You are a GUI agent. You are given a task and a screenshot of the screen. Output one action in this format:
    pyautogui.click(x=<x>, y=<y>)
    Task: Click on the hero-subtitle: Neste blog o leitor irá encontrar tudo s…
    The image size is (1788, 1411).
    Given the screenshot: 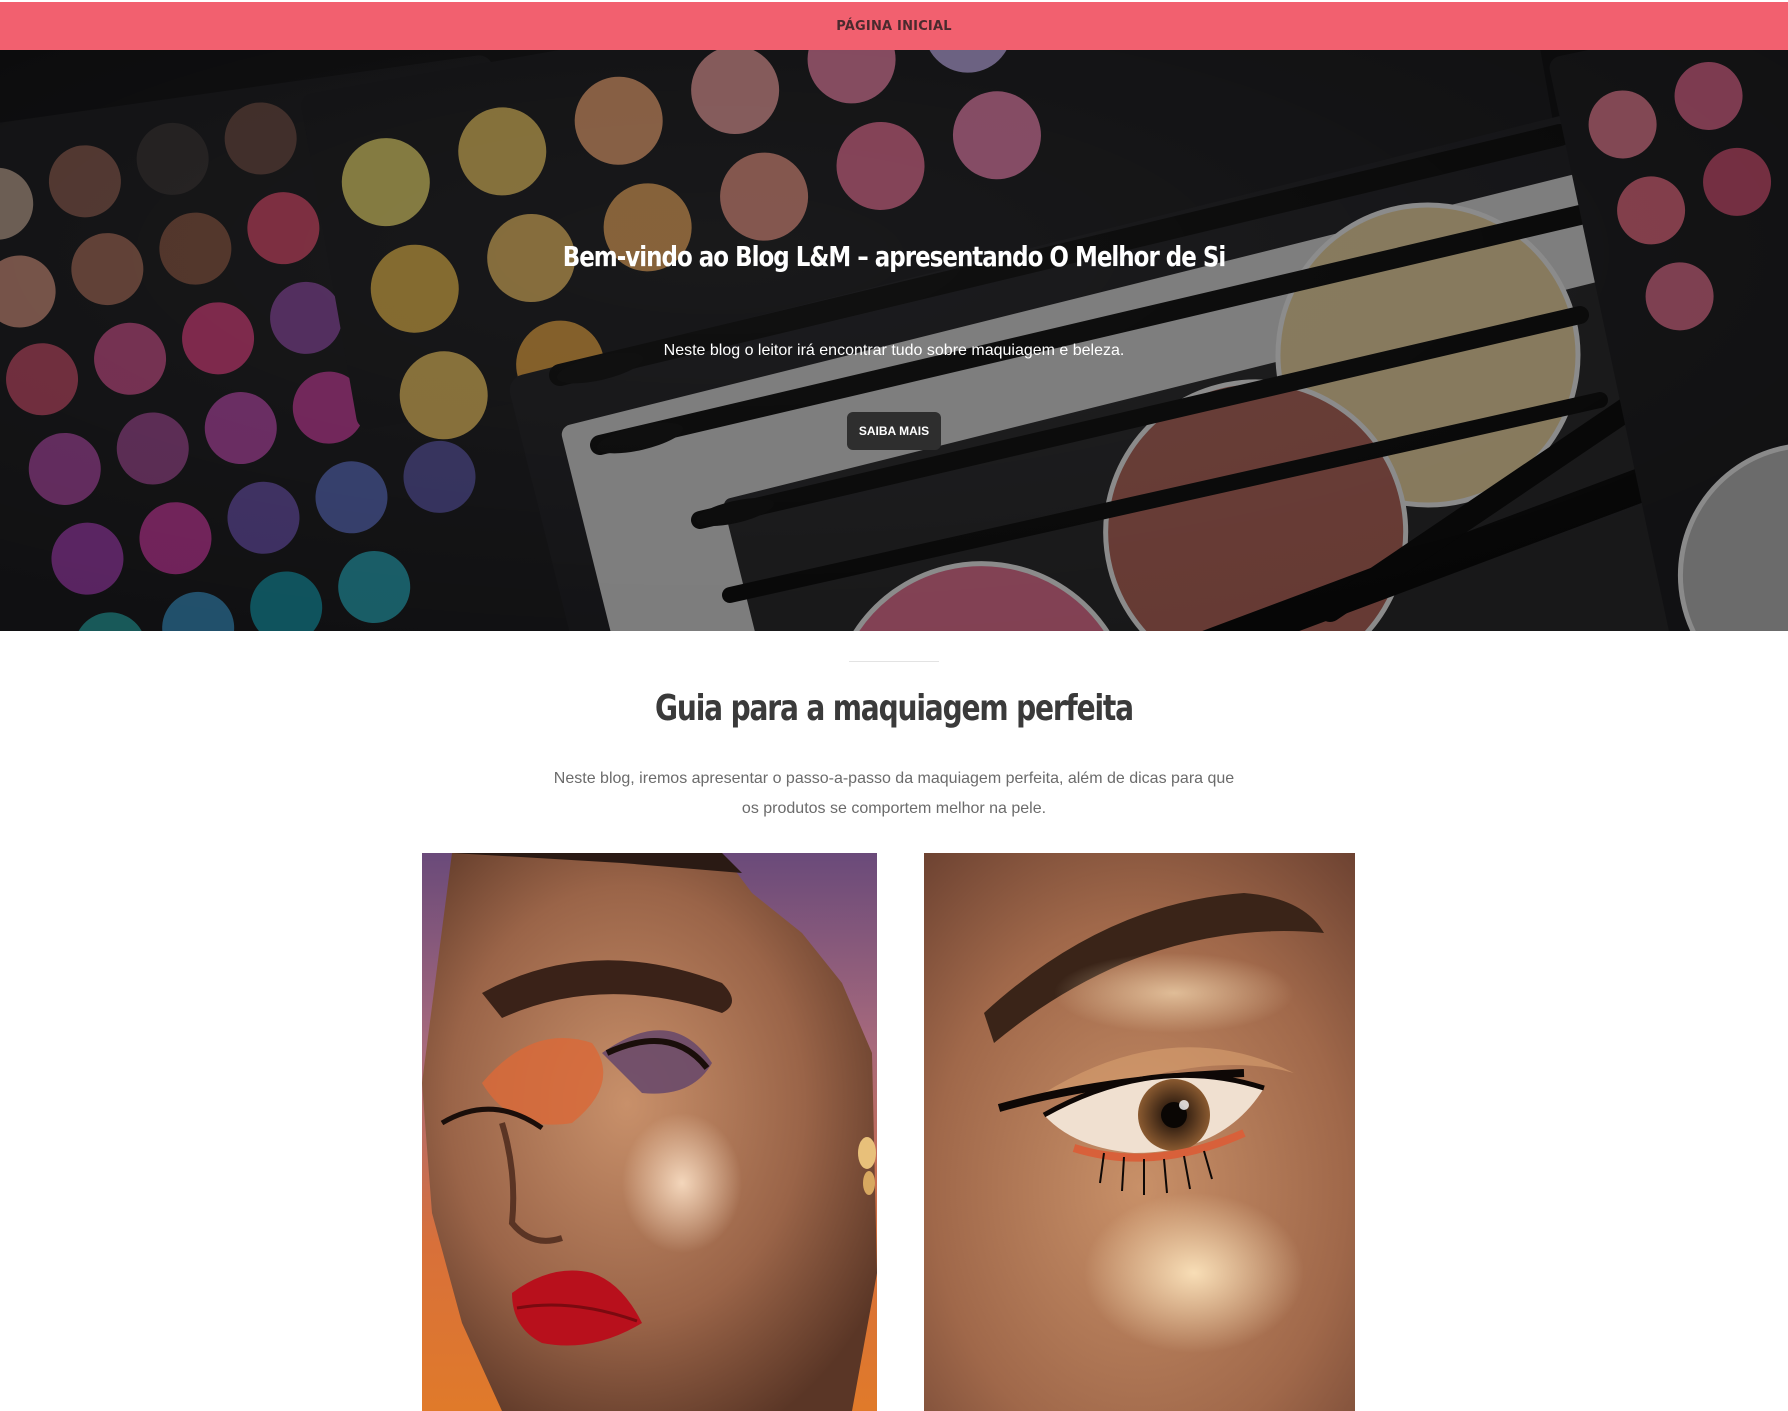 What is the action you would take?
    pyautogui.click(x=894, y=350)
    